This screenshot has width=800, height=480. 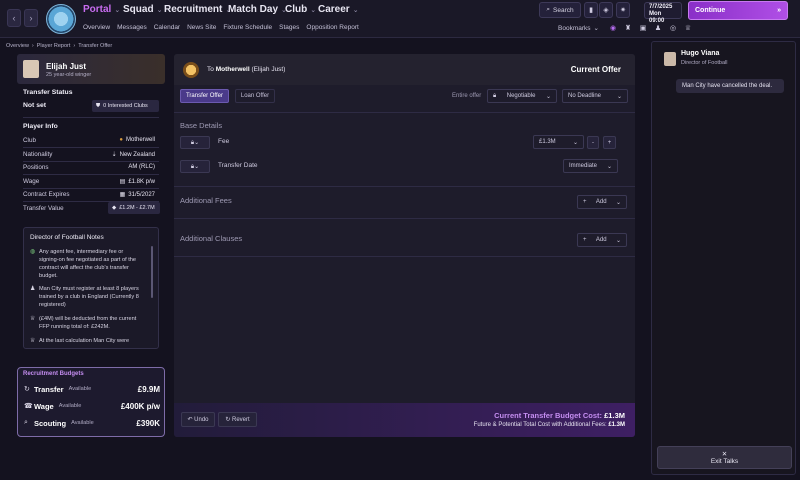 What do you see at coordinates (137, 154) in the screenshot?
I see `nationality-value: New Zealand` at bounding box center [137, 154].